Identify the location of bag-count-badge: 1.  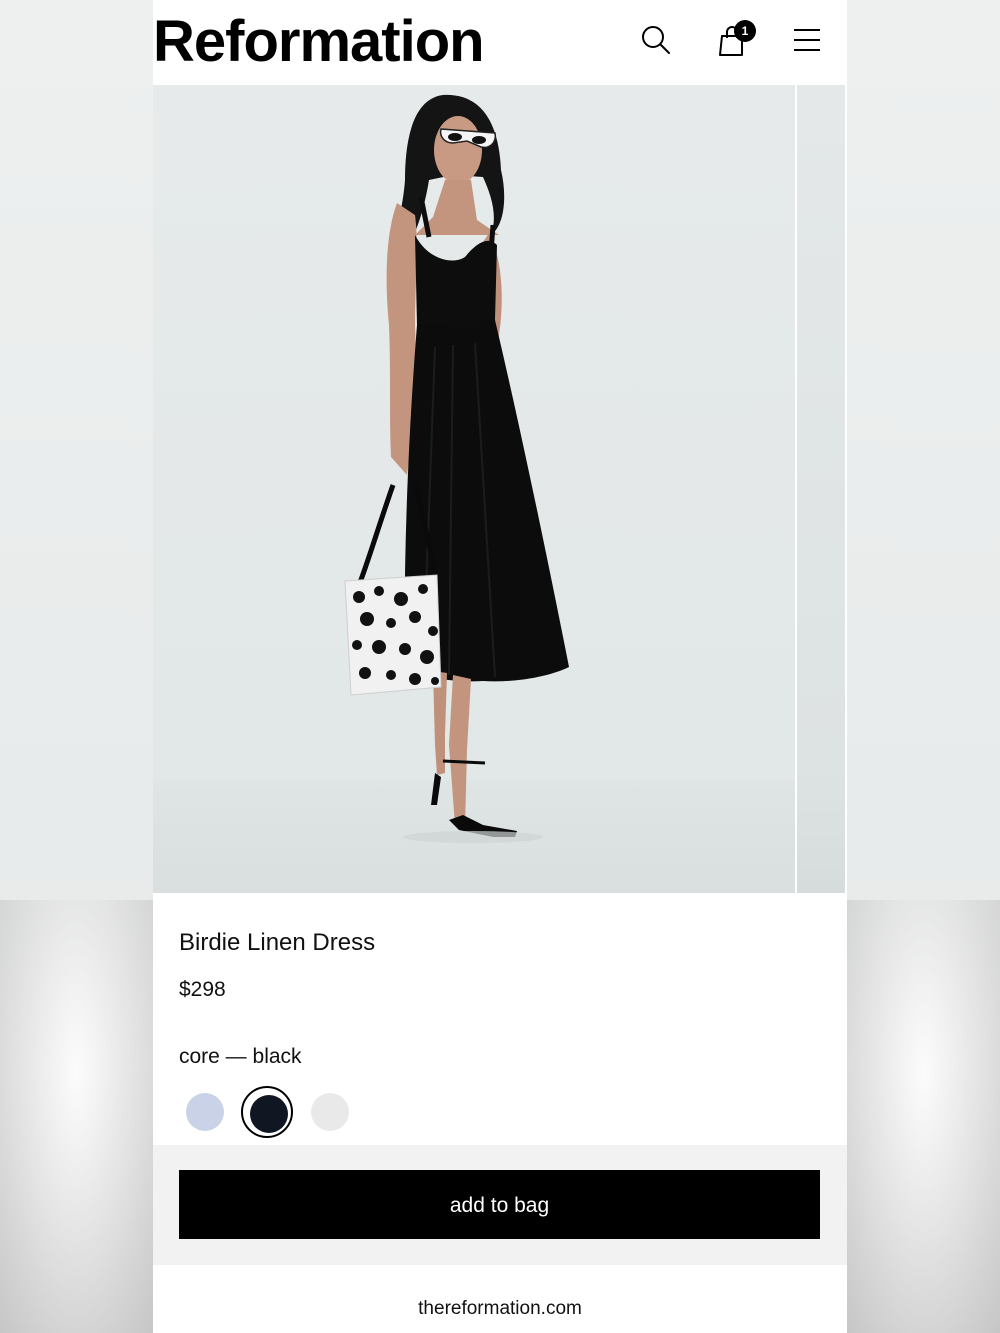
(745, 31).